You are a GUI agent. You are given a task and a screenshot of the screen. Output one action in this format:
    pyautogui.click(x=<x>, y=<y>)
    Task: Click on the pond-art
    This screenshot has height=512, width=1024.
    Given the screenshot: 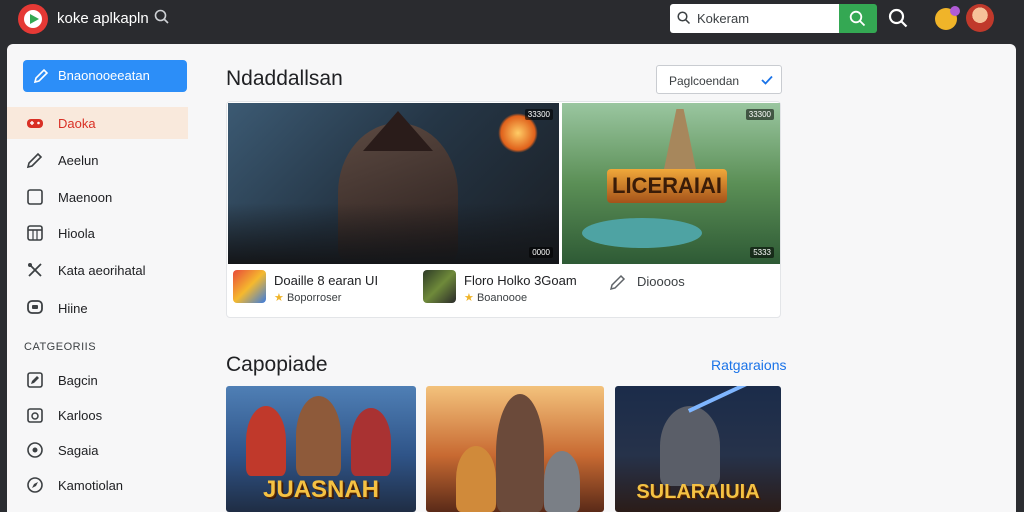 What is the action you would take?
    pyautogui.click(x=642, y=233)
    